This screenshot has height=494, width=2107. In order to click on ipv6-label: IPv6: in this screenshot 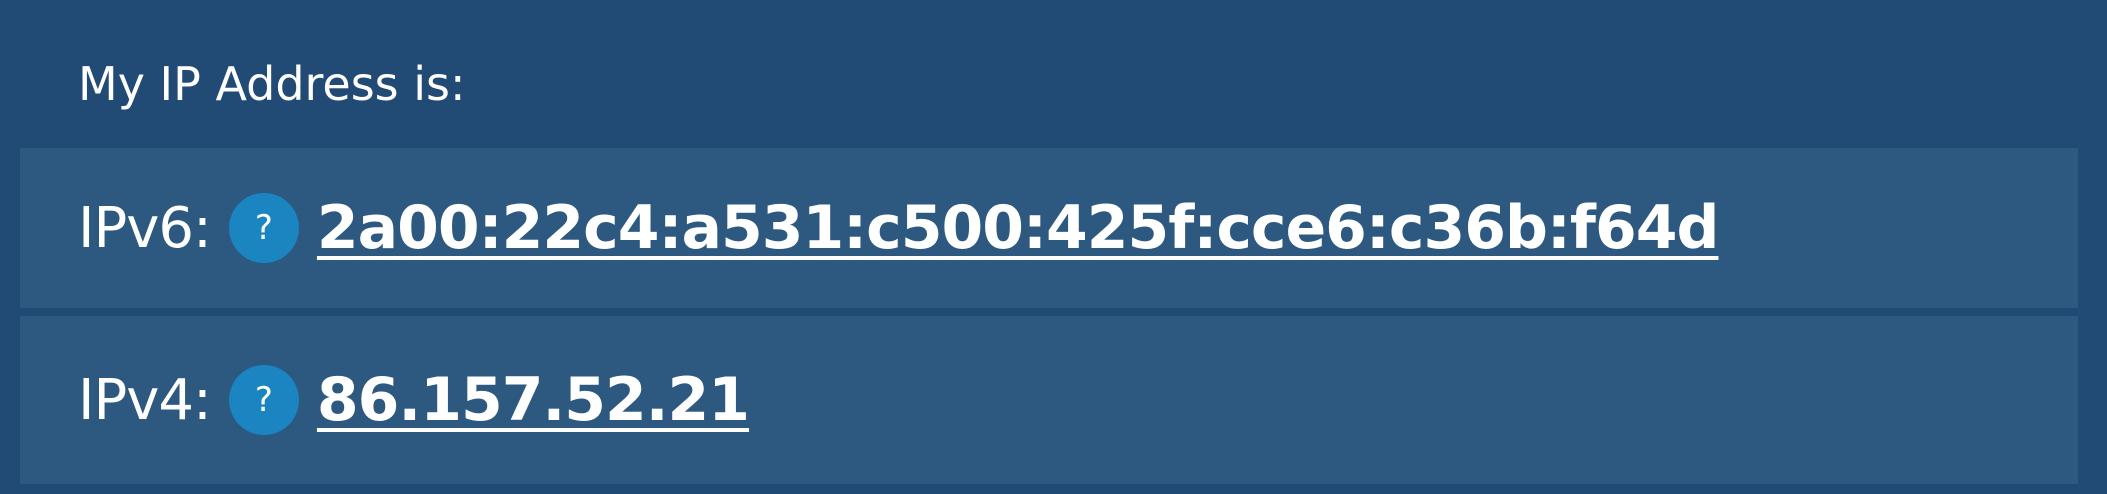, I will do `click(145, 228)`.